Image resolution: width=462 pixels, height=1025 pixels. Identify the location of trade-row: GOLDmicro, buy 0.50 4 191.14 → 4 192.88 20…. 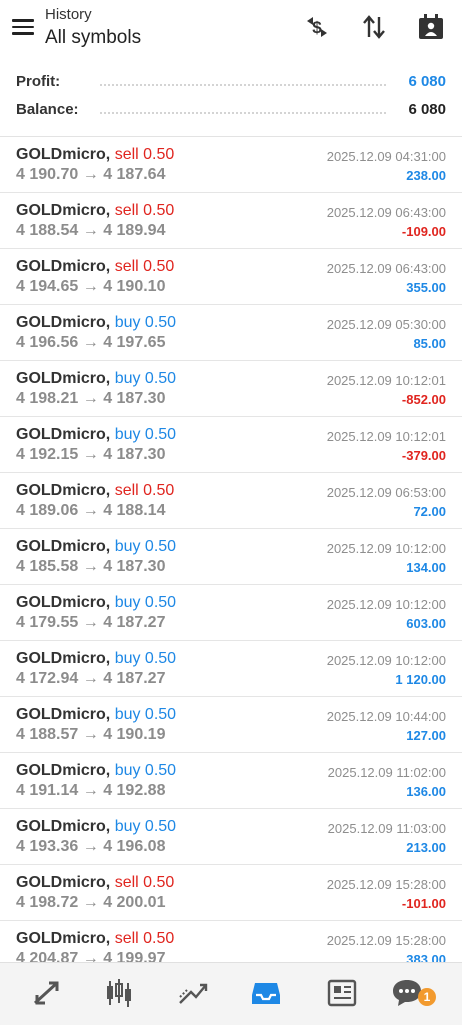
(231, 781).